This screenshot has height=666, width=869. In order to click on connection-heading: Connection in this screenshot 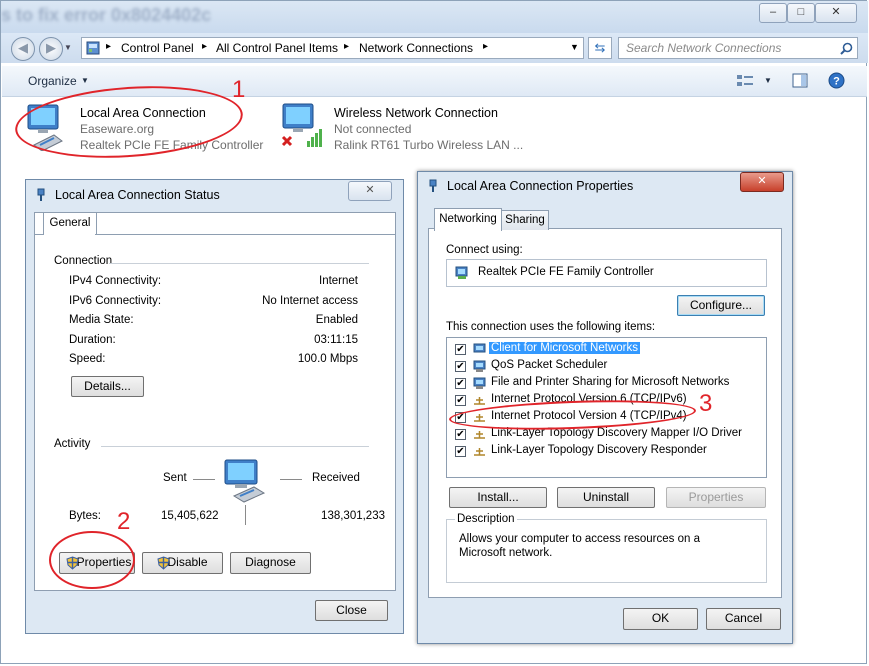, I will do `click(83, 261)`.